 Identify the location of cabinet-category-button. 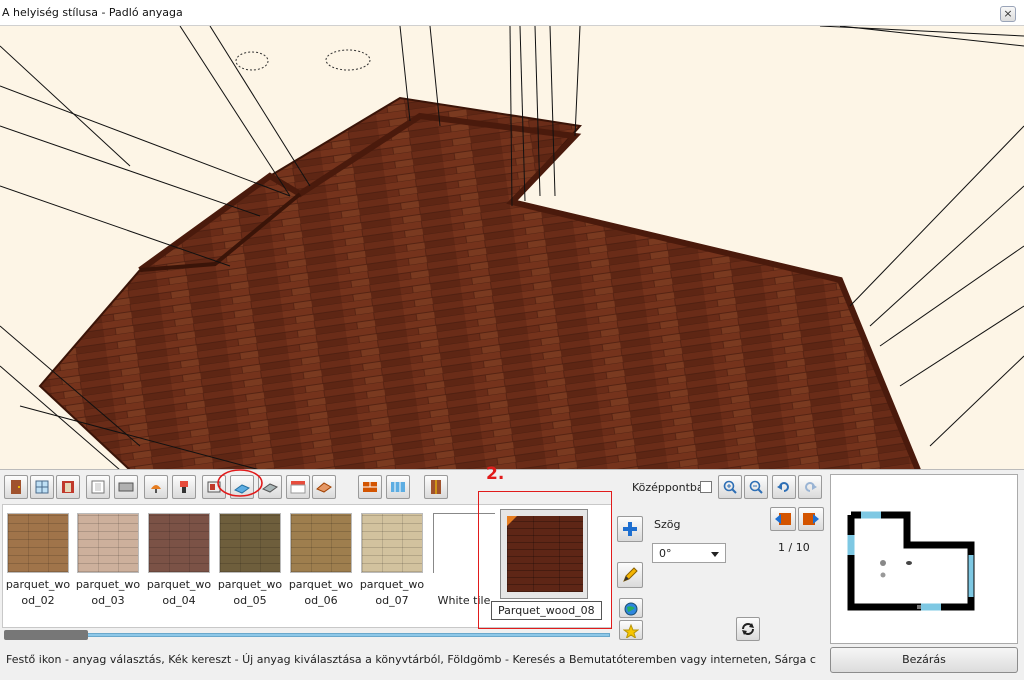
(126, 487).